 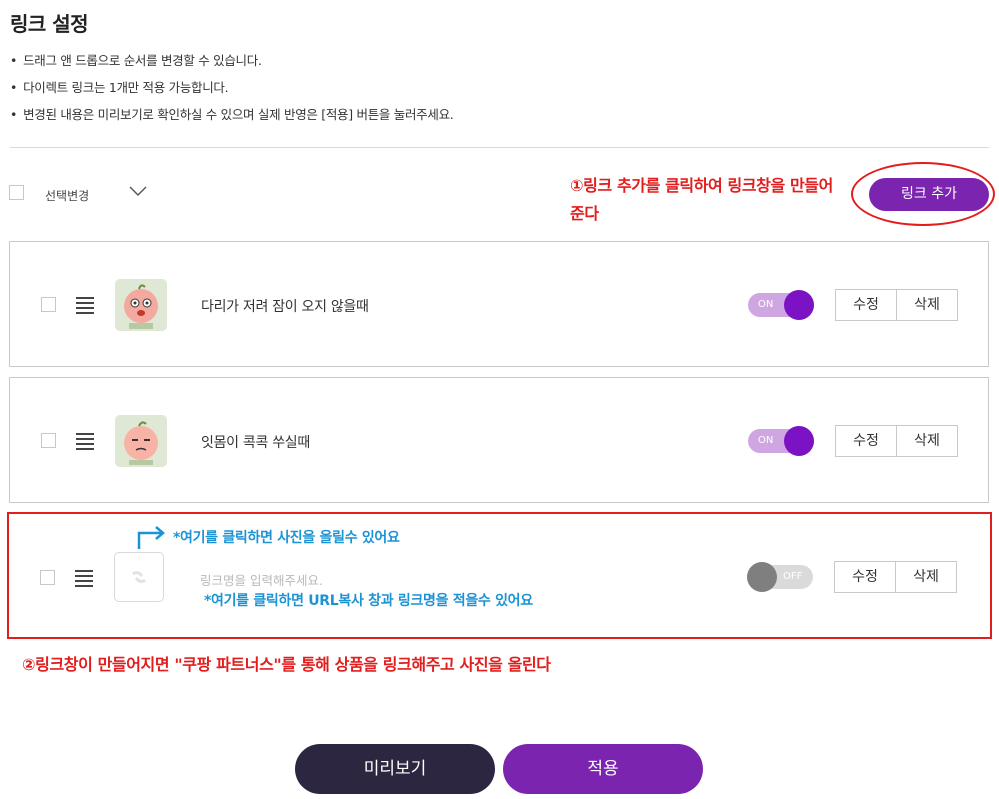 I want to click on page-title: 링크 설정, so click(x=49, y=24).